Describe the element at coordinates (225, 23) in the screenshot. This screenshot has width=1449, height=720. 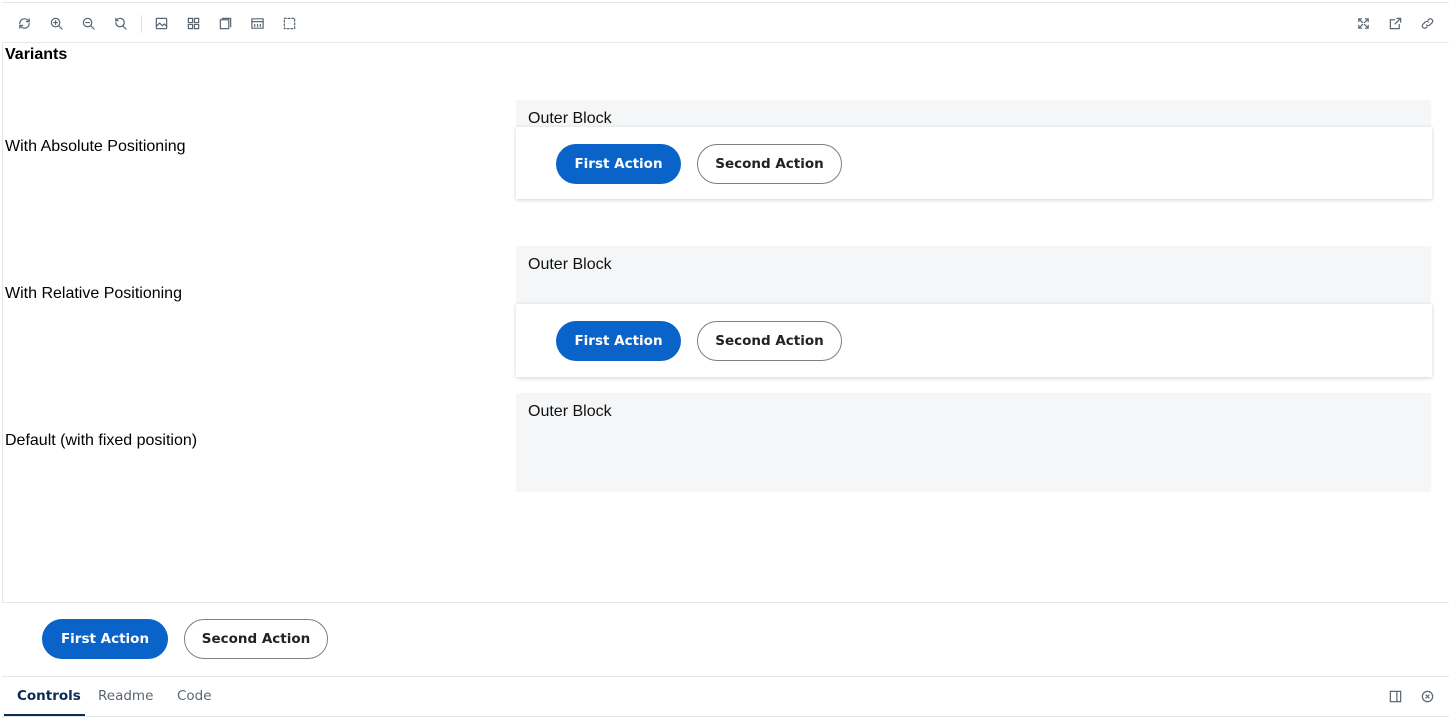
I see `viewport-icon` at that location.